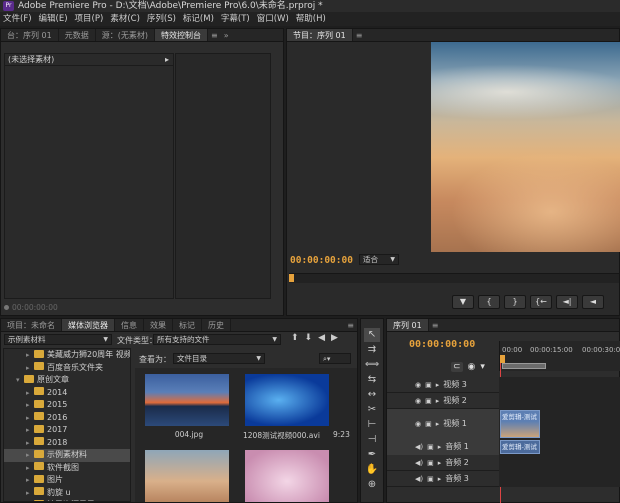 Image resolution: width=620 pixels, height=503 pixels. Describe the element at coordinates (372, 485) in the screenshot. I see `zoom-tool-icon: ⊕` at that location.